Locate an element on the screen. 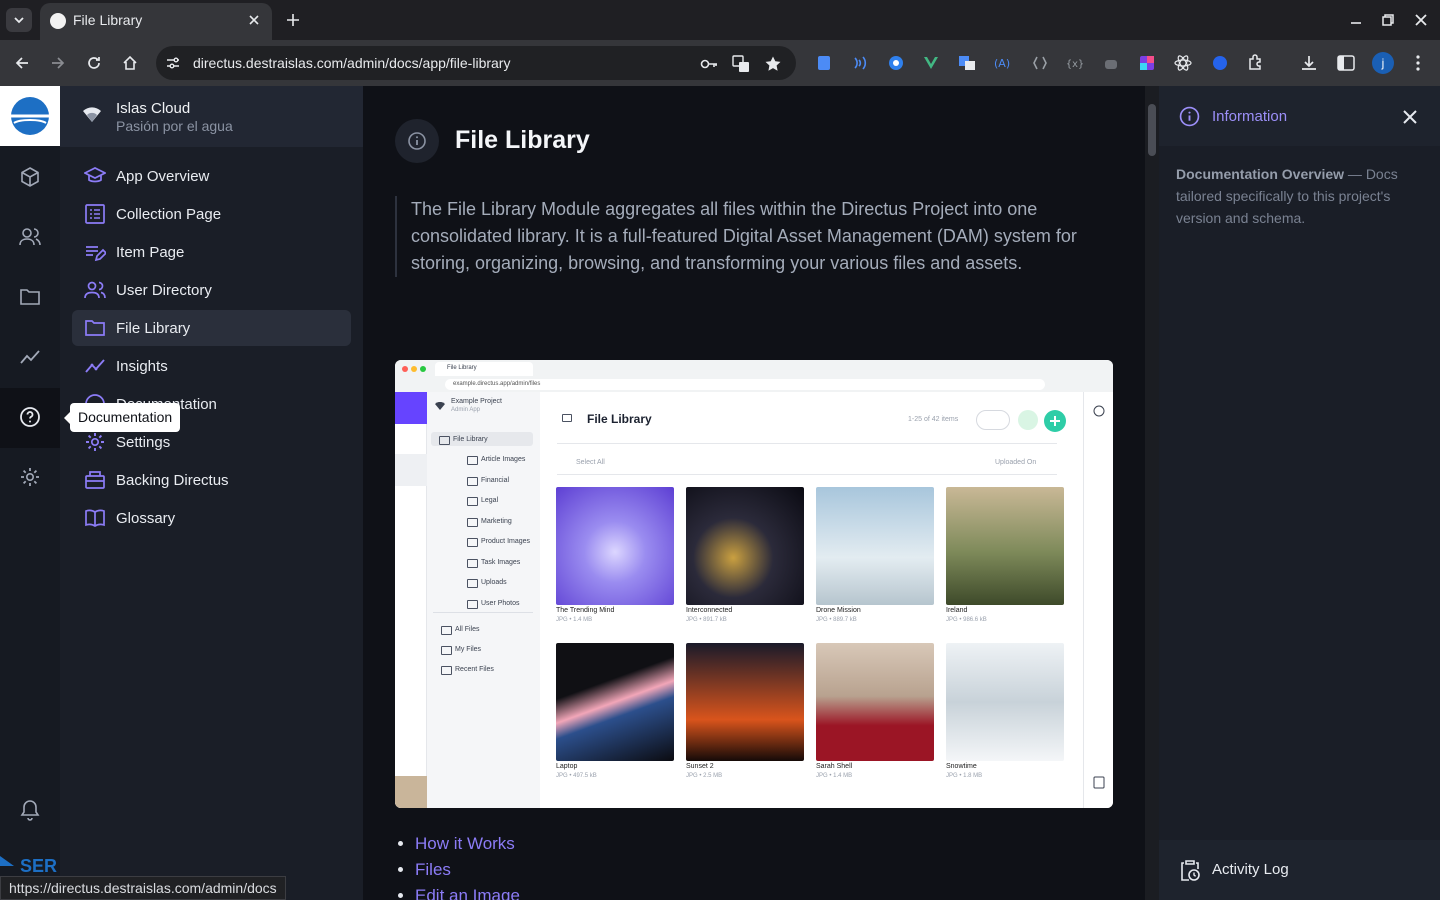 This screenshot has width=1440, height=900. user-avatar is located at coordinates (411, 792).